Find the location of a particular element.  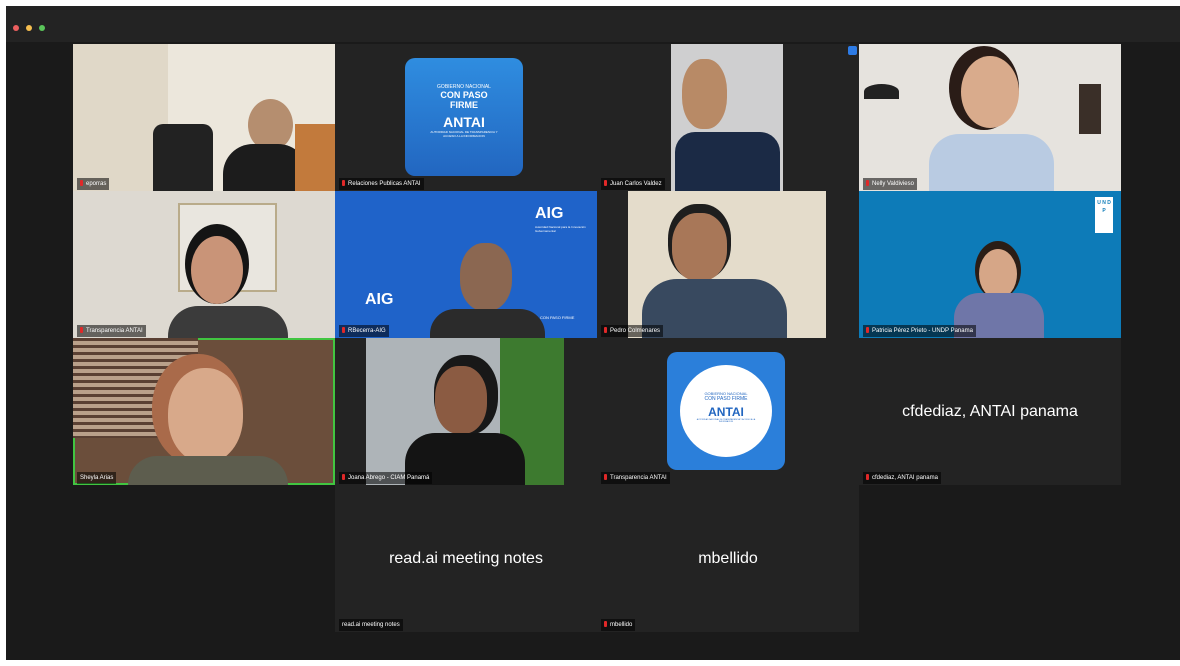

video-tile: mbellido mbellido is located at coordinates (728, 558).